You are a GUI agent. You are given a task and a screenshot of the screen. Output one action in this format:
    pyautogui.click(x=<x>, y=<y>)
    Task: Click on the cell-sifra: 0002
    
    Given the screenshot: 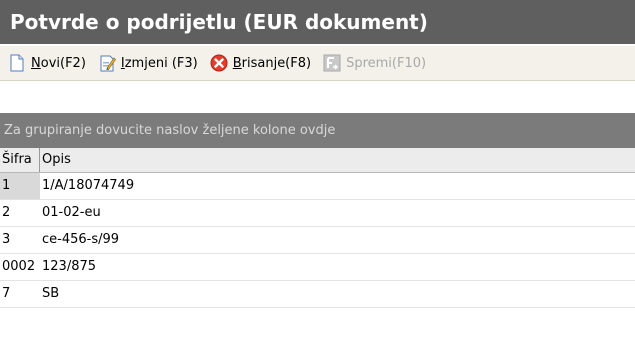 What is the action you would take?
    pyautogui.click(x=19, y=266)
    